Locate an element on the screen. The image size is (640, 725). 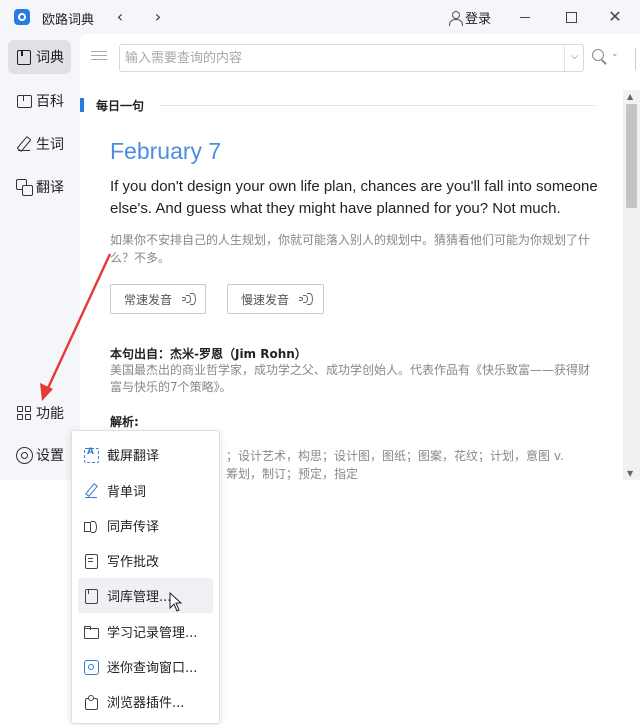
scroll-down-icon: ▼ is located at coordinates (630, 473).